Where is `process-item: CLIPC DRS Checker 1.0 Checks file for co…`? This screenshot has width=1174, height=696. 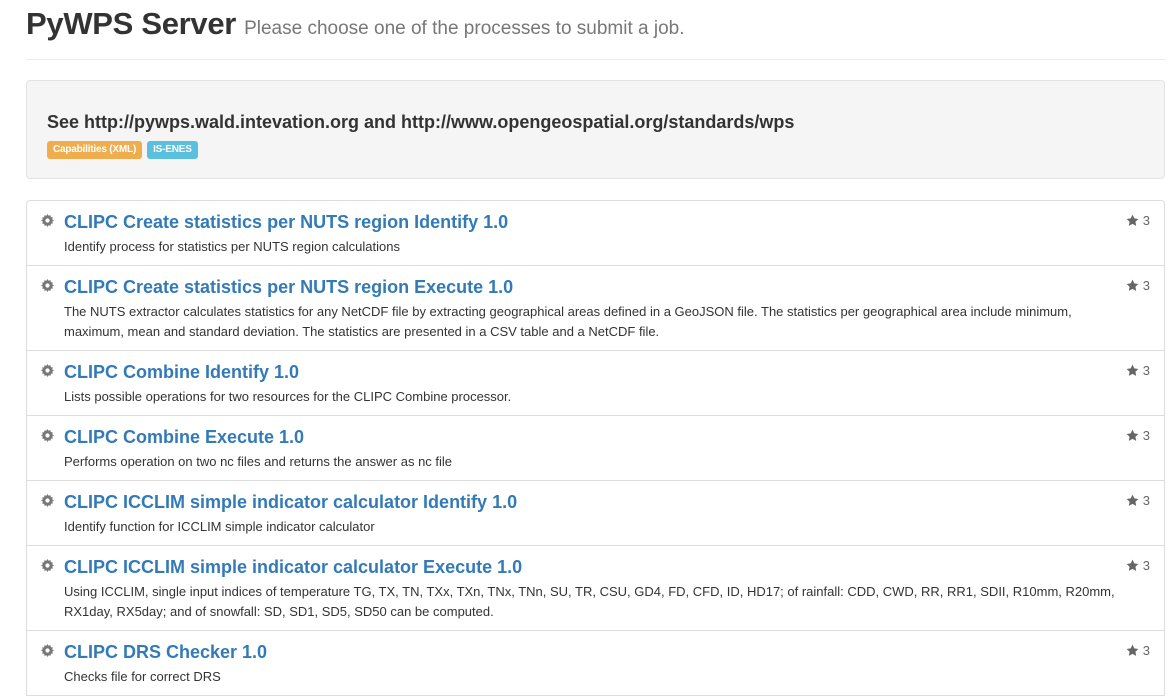
process-item: CLIPC DRS Checker 1.0 Checks file for co… is located at coordinates (595, 663).